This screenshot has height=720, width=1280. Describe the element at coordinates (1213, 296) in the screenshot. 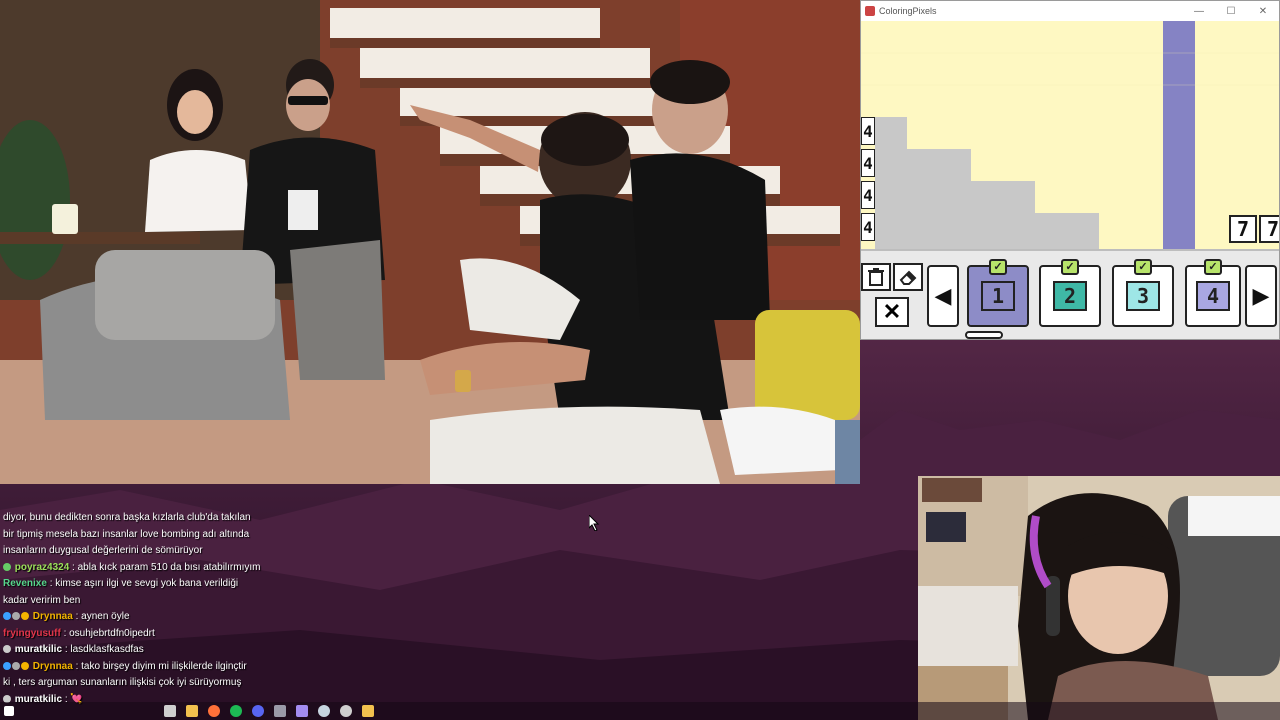

I see `swatch-number: 4` at that location.